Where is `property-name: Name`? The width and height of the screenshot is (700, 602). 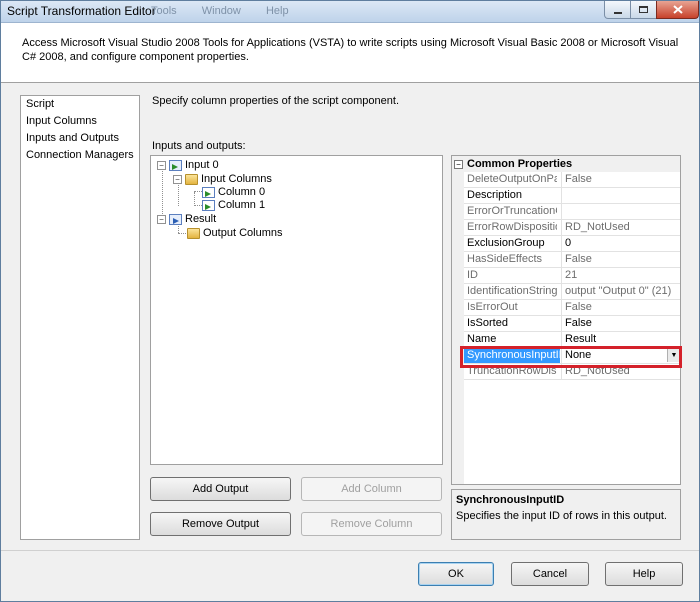 property-name: Name is located at coordinates (482, 339).